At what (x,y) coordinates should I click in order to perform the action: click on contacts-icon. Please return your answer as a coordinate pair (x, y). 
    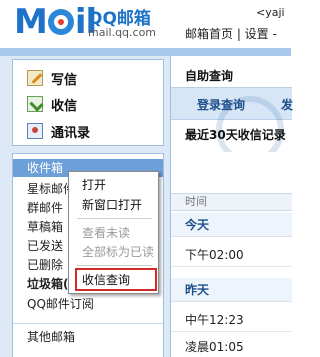
    Looking at the image, I should click on (35, 131).